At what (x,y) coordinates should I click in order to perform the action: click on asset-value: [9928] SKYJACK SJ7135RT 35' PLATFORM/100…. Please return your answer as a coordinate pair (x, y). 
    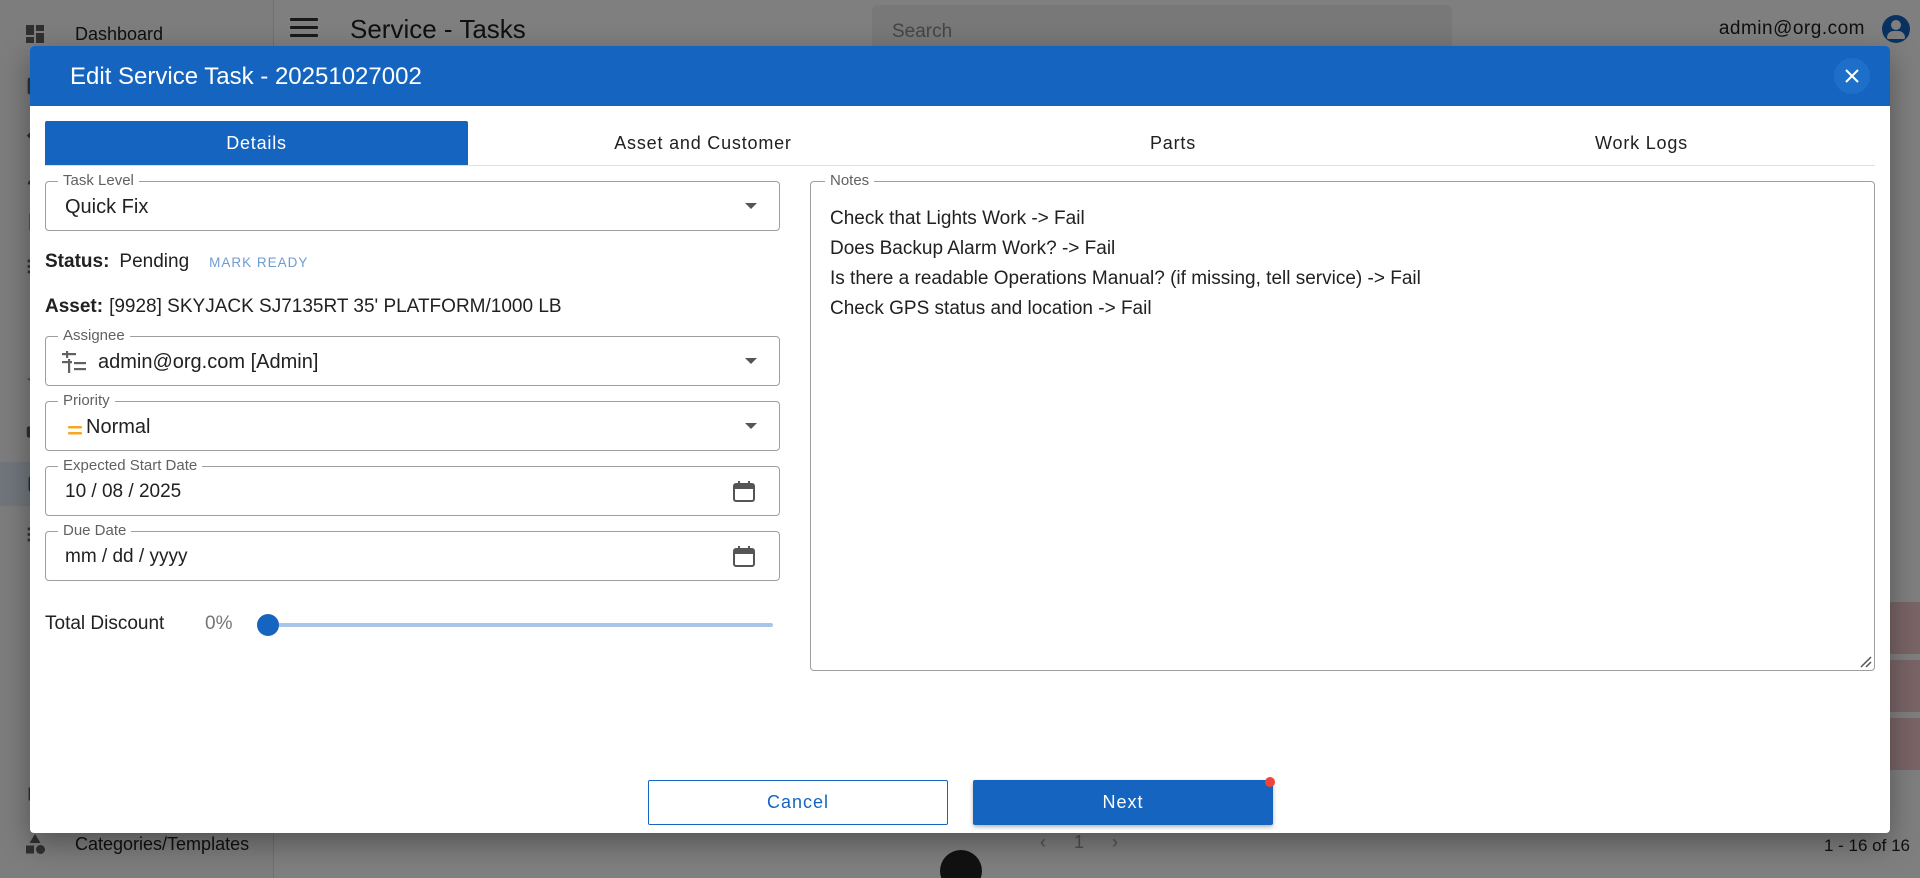
    Looking at the image, I should click on (335, 306).